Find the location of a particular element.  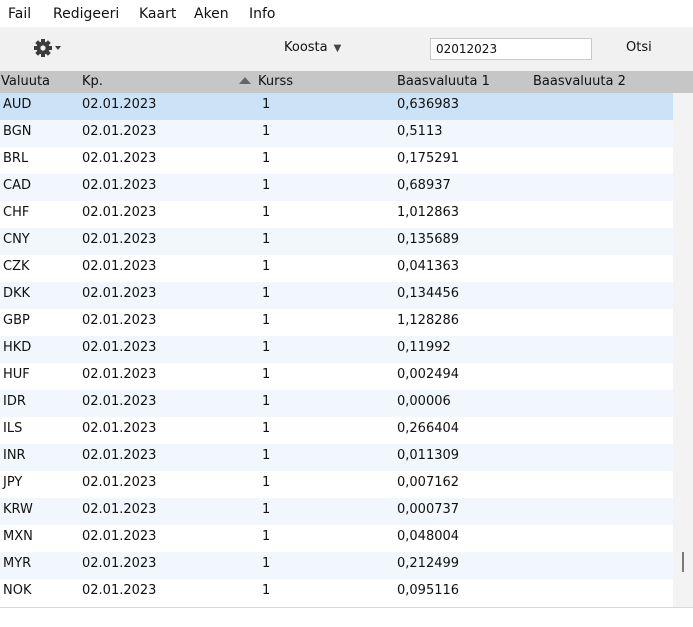

sort-ascending-icon is located at coordinates (245, 80).